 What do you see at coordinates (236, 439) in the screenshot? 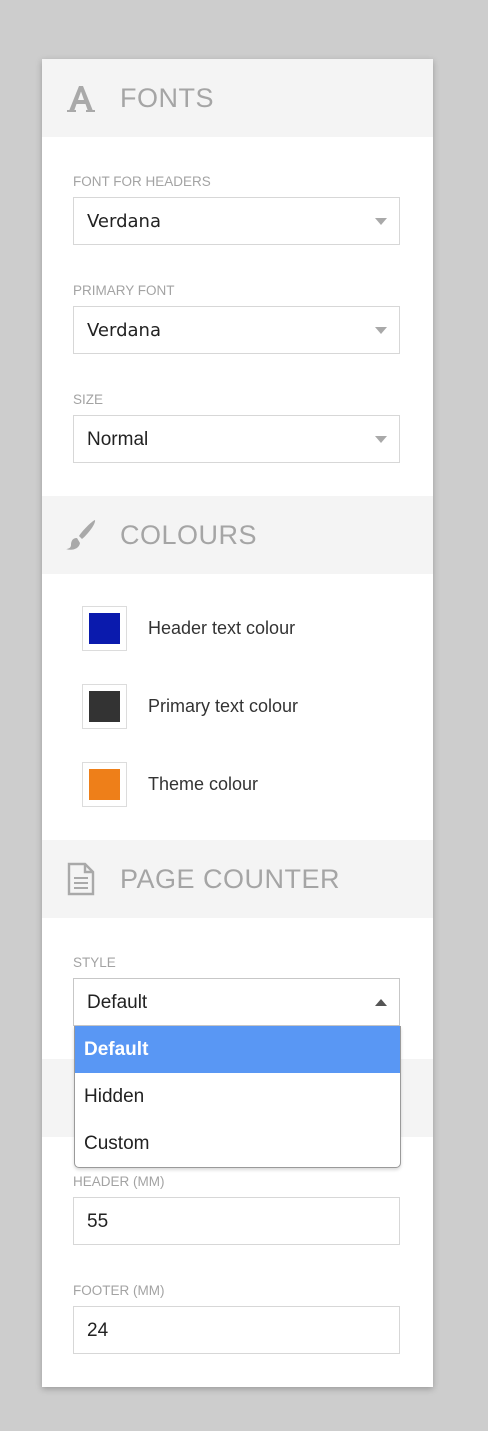
I see `size-select: Normal` at bounding box center [236, 439].